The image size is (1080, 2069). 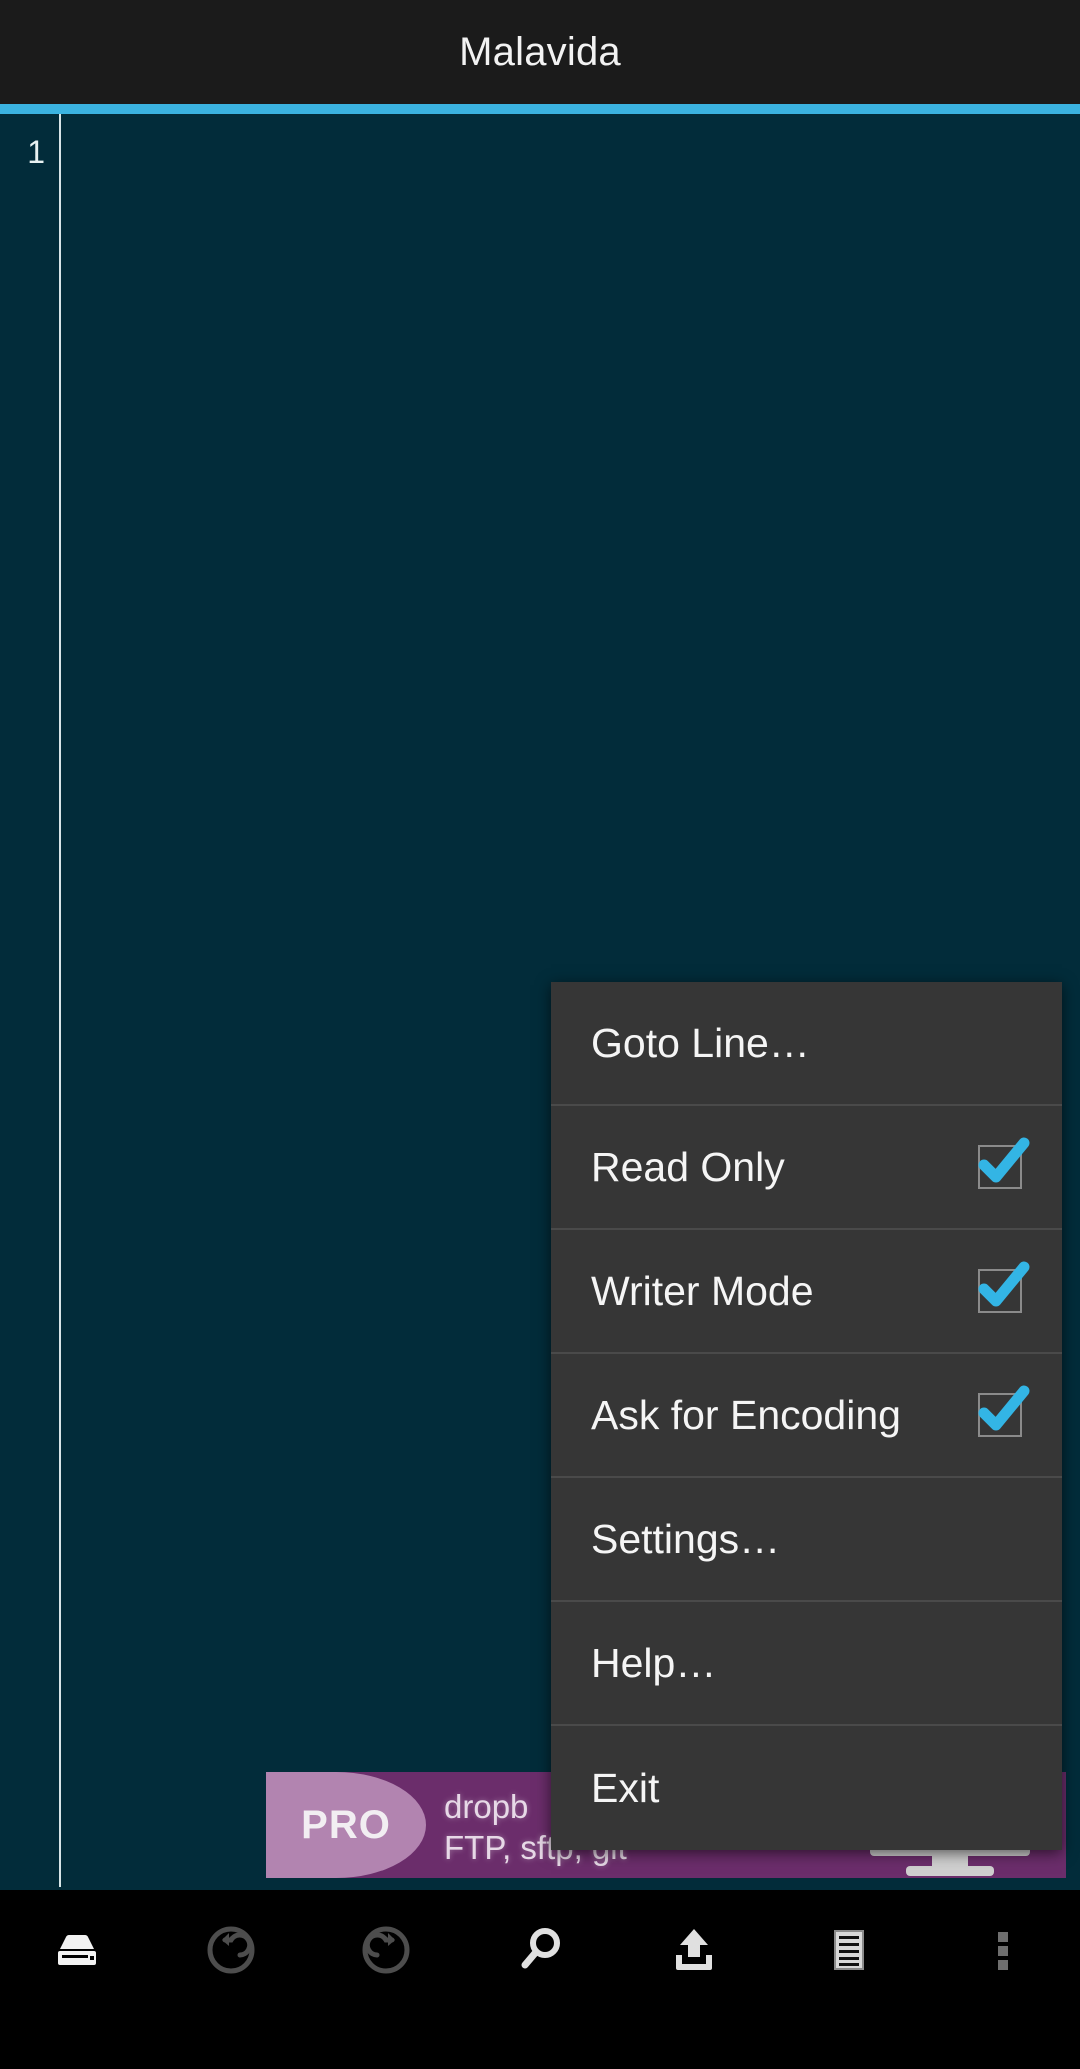 I want to click on menu-item-writer-mode: Writer Mode, so click(x=806, y=1292).